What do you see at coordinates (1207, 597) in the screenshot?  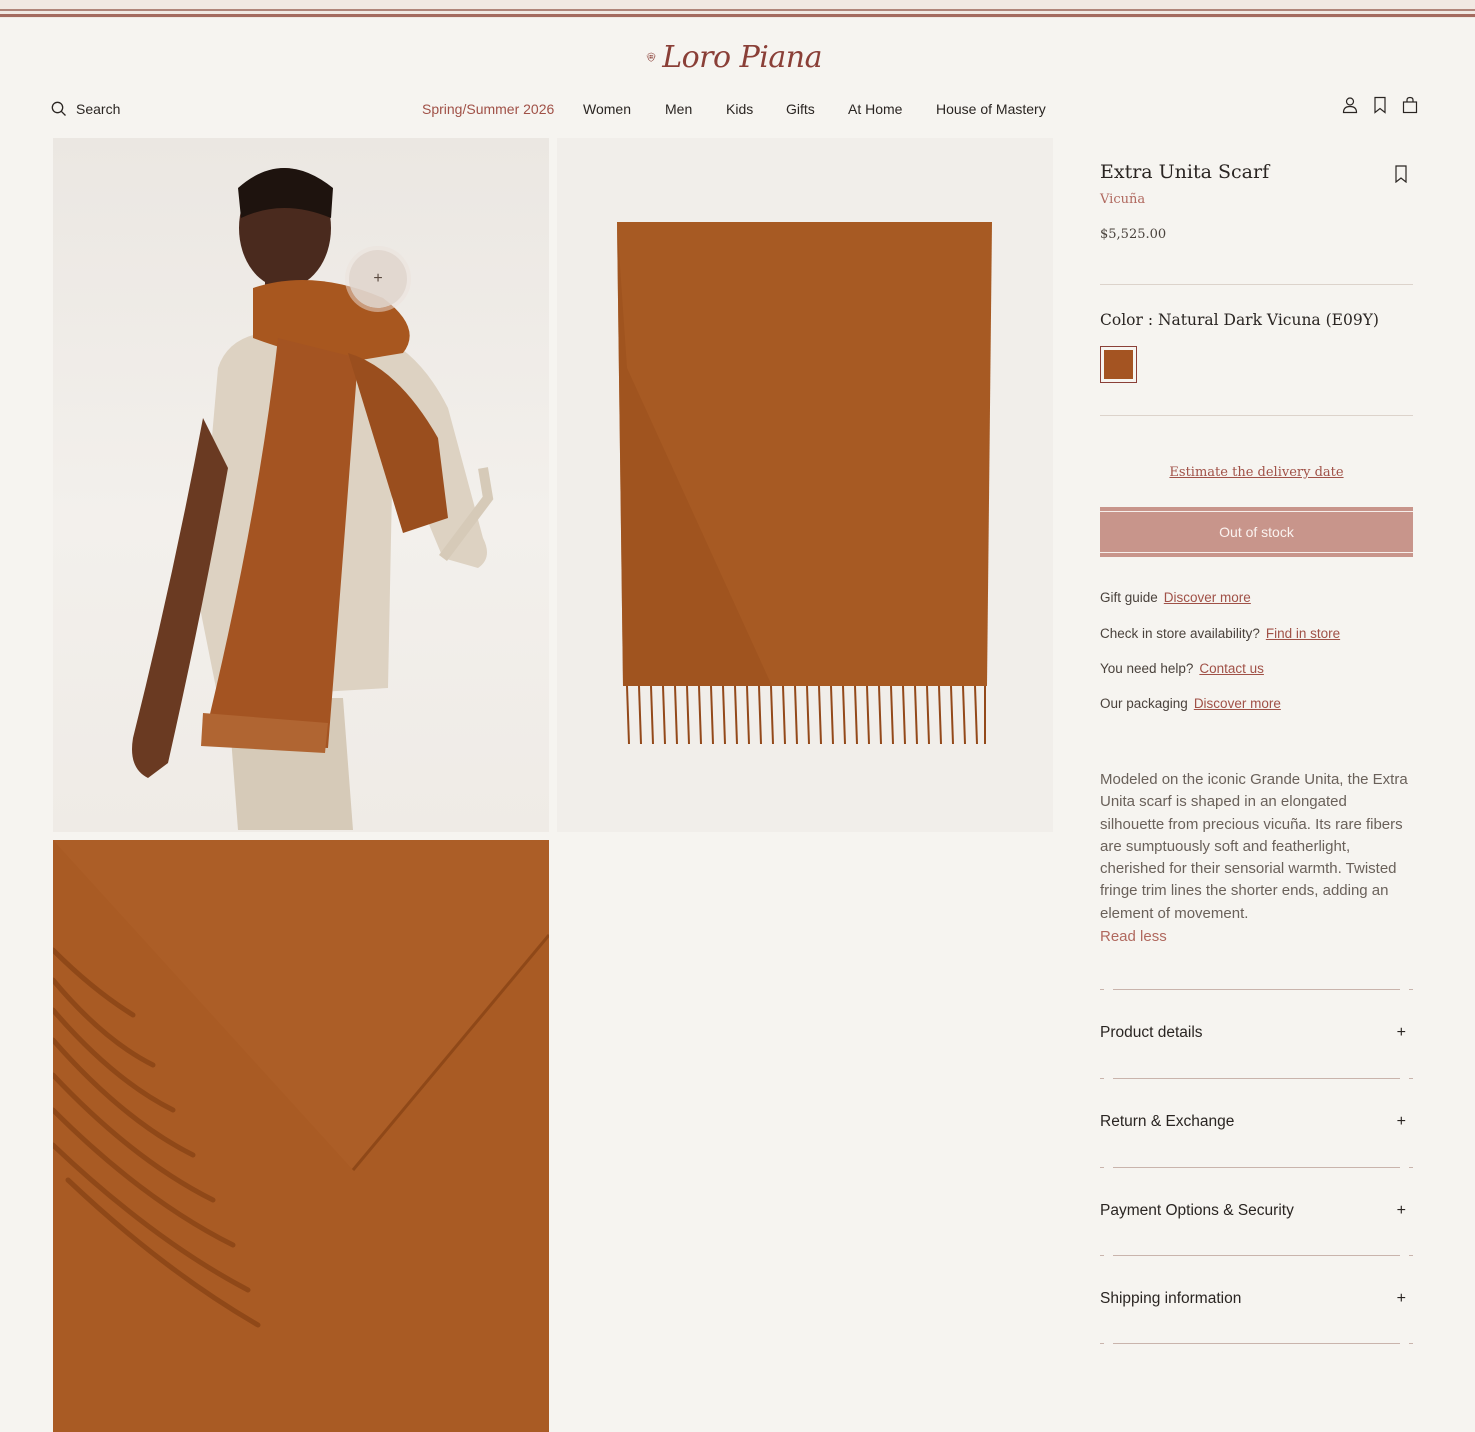 I see `gift-guide-link: Discover more` at bounding box center [1207, 597].